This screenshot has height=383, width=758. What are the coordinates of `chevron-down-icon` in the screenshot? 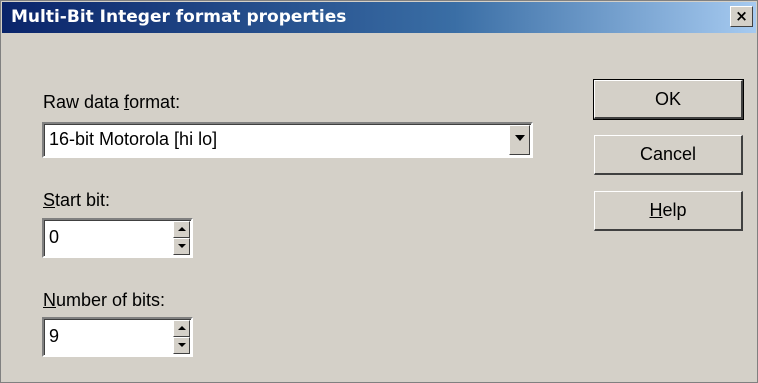 It's located at (520, 138).